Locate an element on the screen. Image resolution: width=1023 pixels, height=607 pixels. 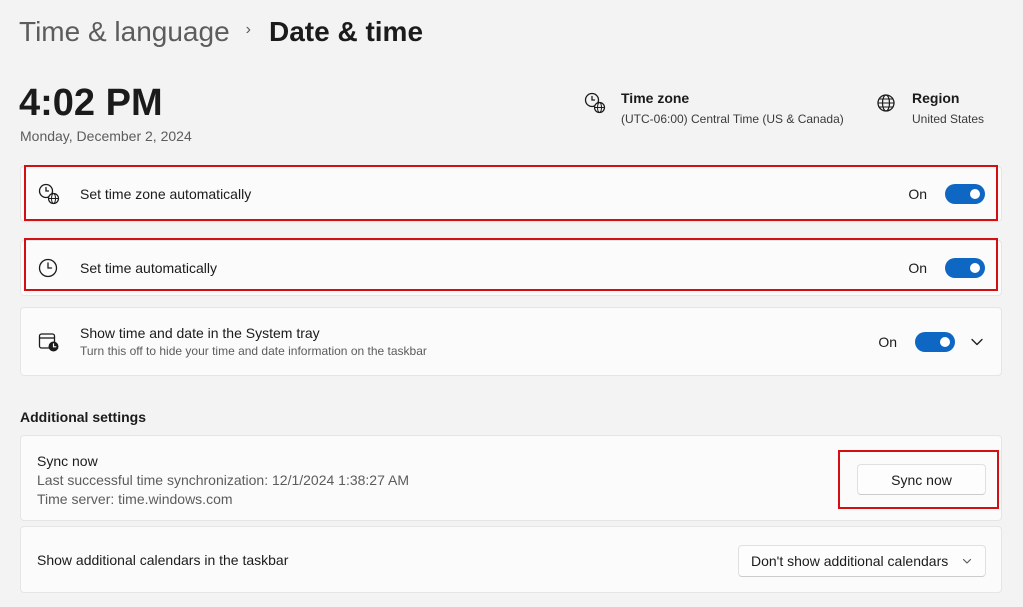
show-time-date-tray-state: On is located at coordinates (887, 341).